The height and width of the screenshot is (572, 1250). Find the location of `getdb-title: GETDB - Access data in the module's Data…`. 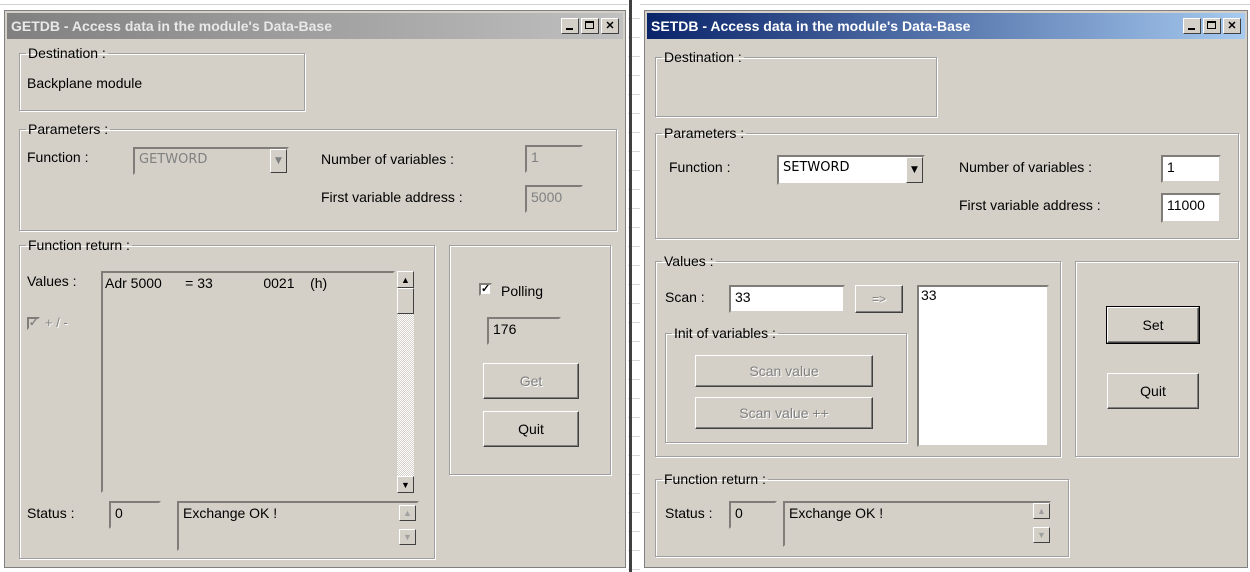

getdb-title: GETDB - Access data in the module's Data… is located at coordinates (172, 26).